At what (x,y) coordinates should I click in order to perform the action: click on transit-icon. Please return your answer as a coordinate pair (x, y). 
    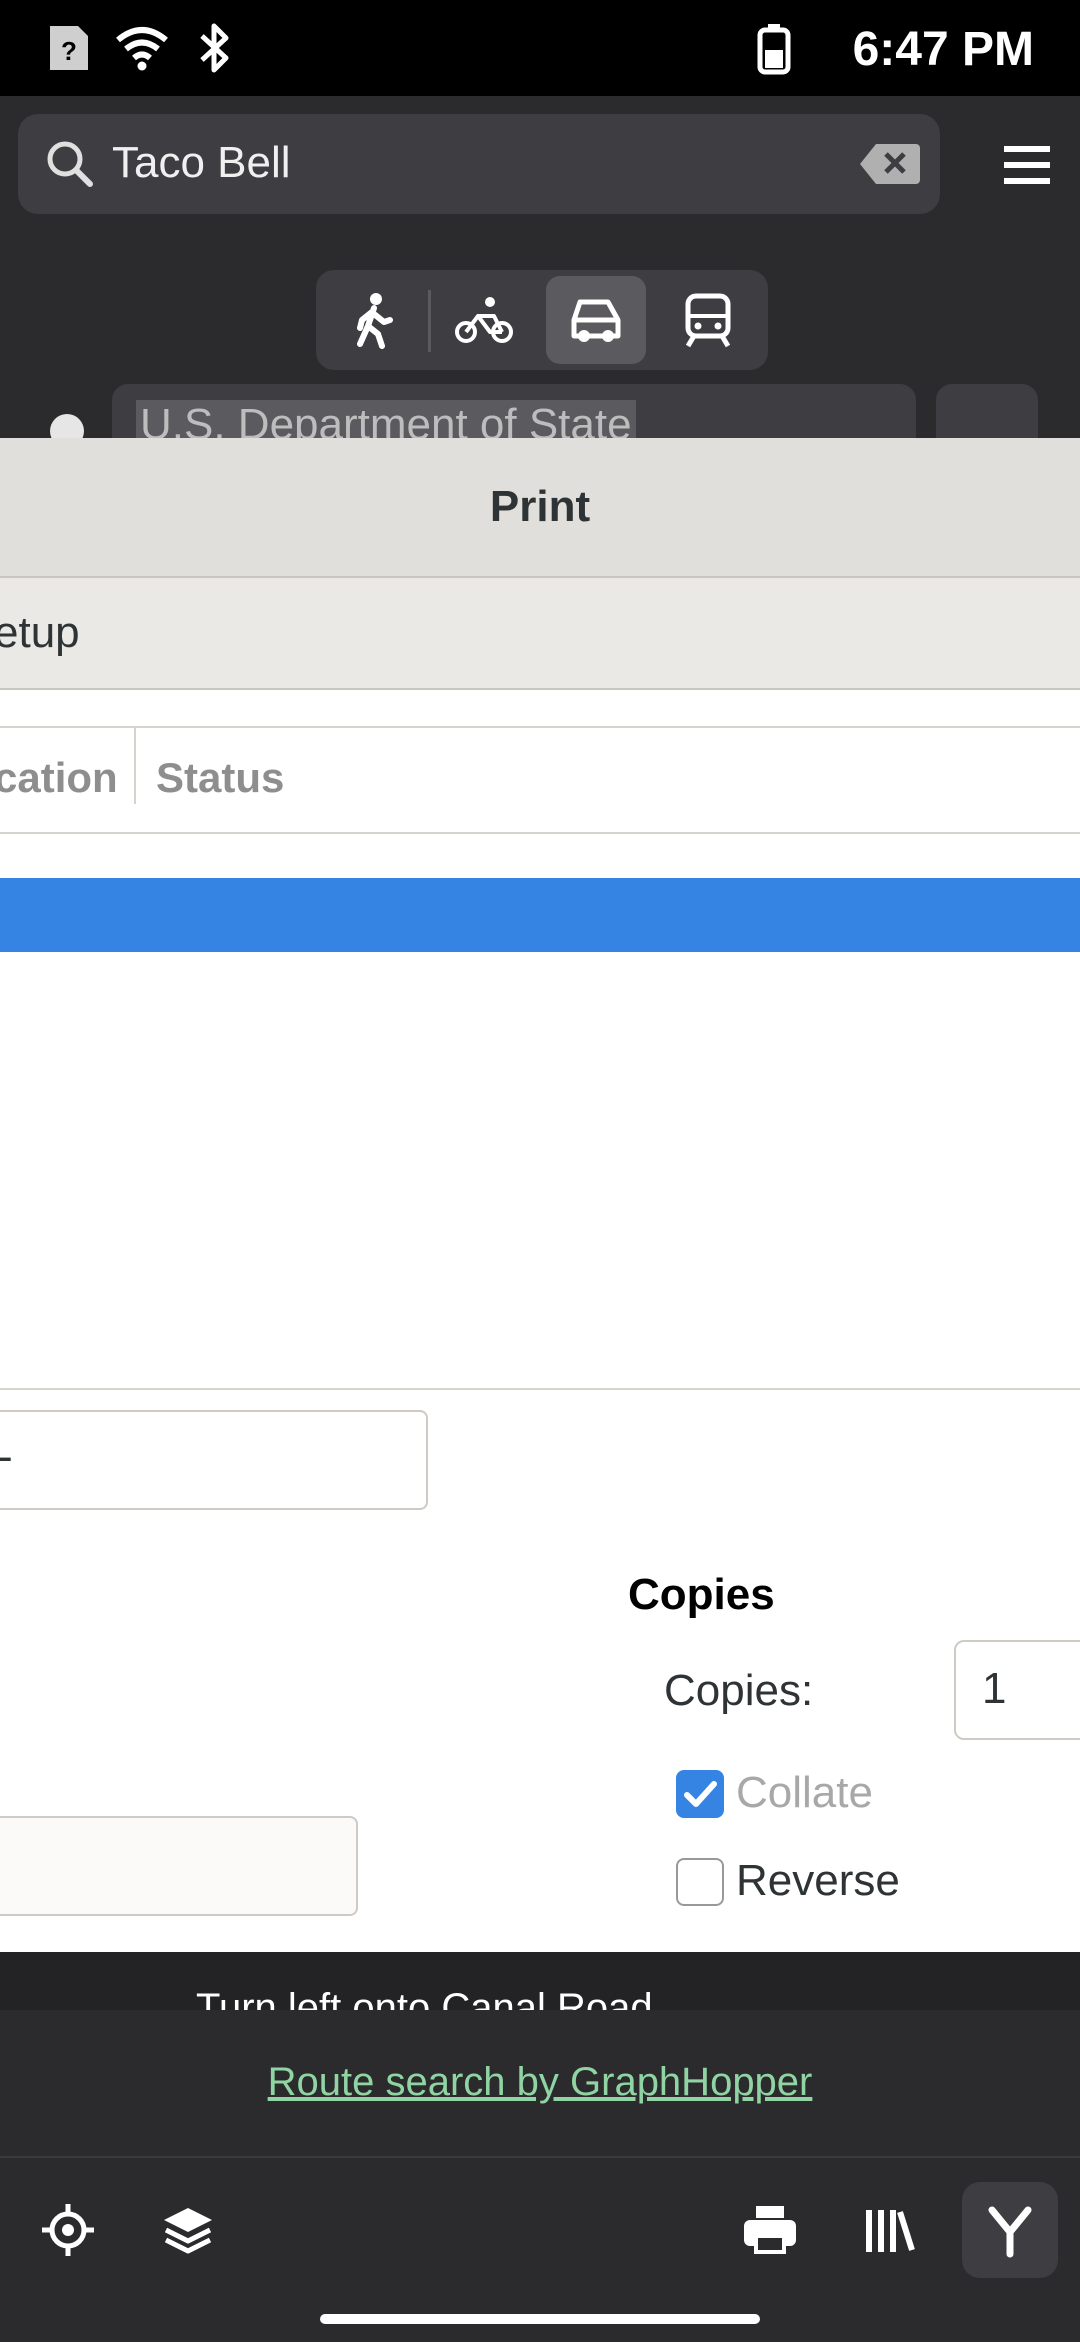
    Looking at the image, I should click on (708, 320).